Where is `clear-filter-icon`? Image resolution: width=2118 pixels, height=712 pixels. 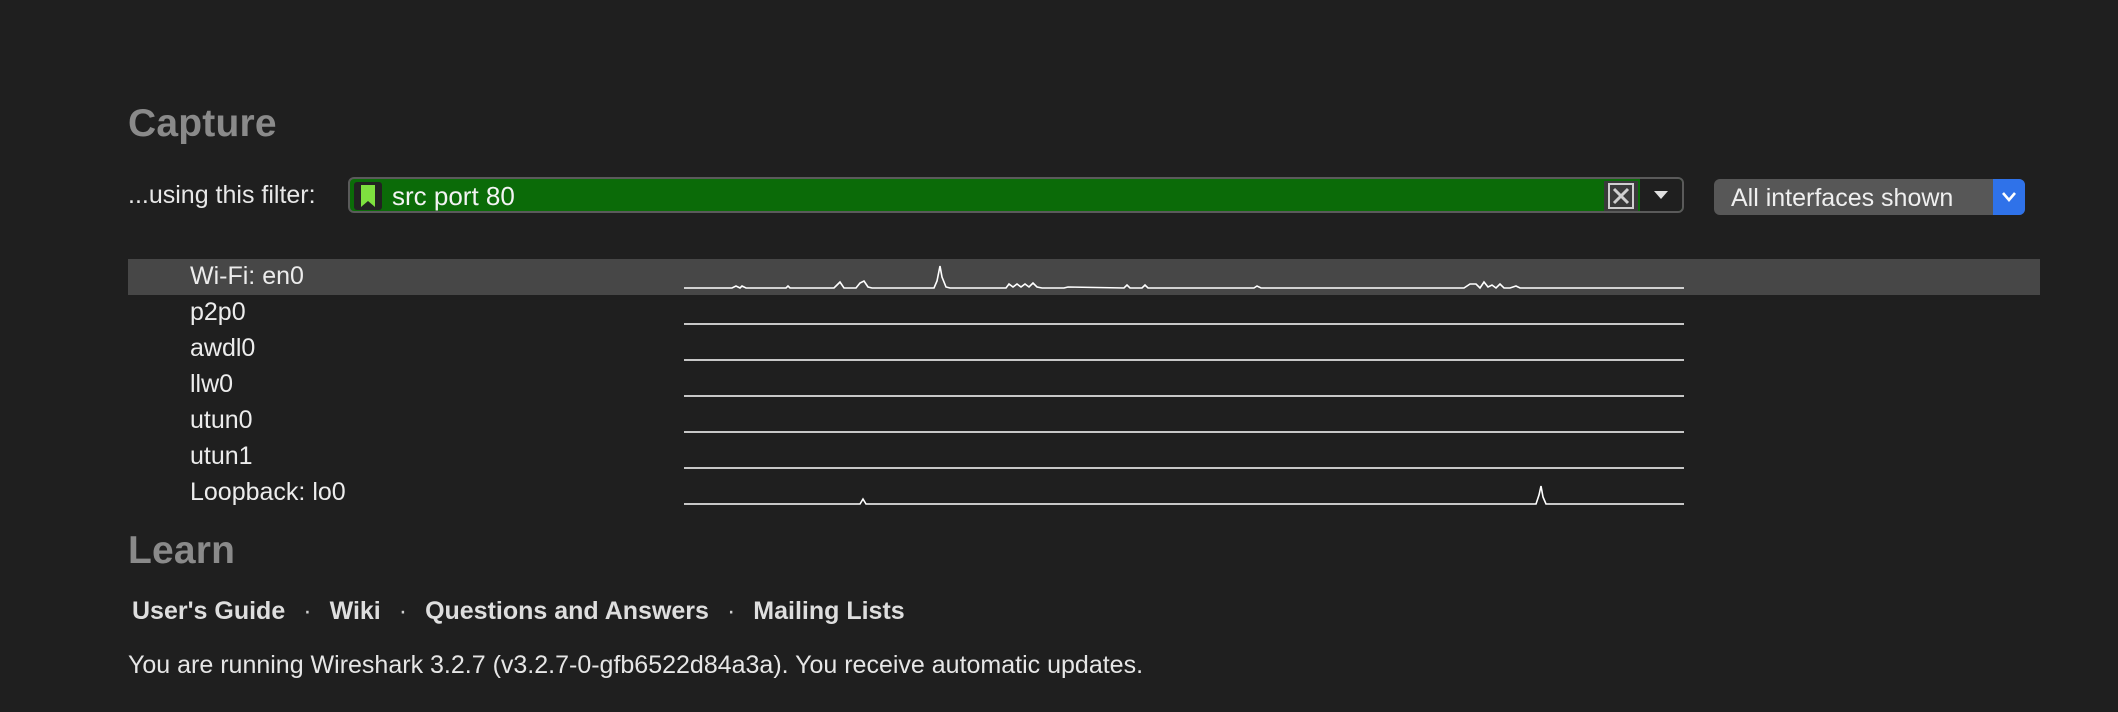 clear-filter-icon is located at coordinates (1621, 196).